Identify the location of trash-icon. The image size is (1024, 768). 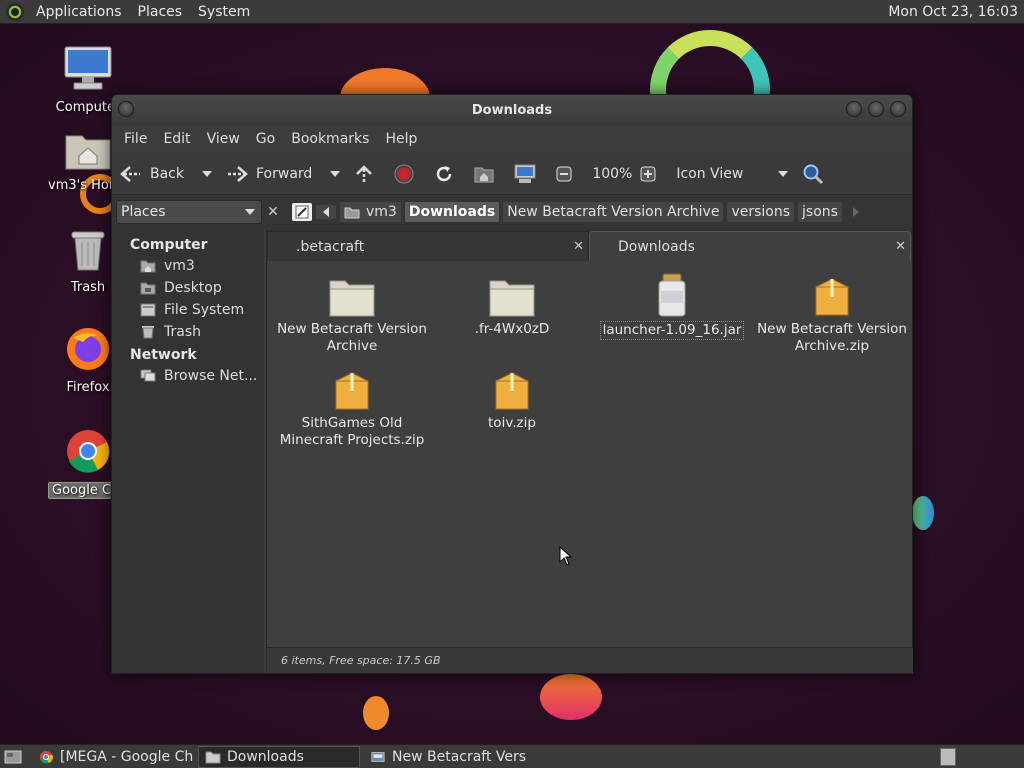
(148, 332).